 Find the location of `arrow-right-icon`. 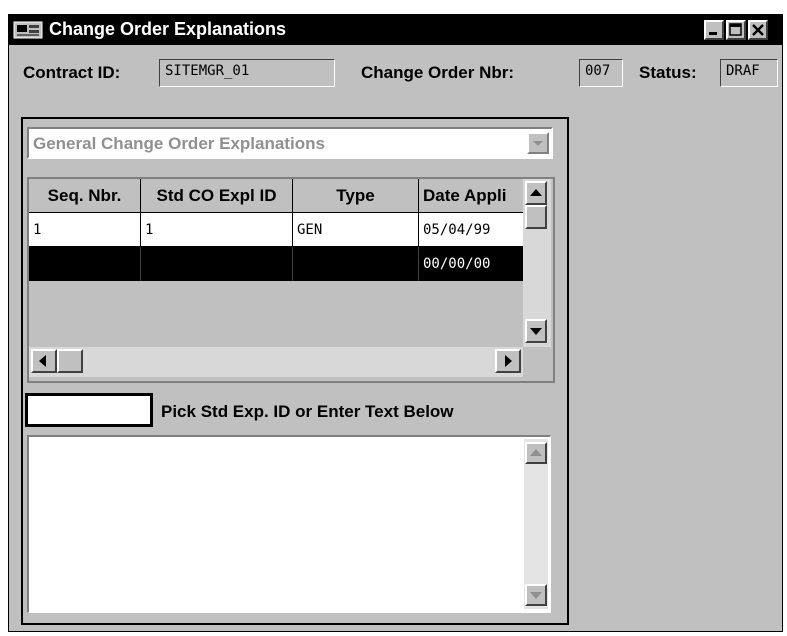

arrow-right-icon is located at coordinates (508, 361).